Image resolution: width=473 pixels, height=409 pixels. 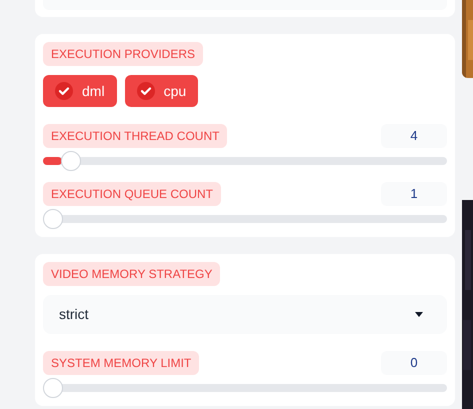 I want to click on provider-checkbox: cpu, so click(x=161, y=91).